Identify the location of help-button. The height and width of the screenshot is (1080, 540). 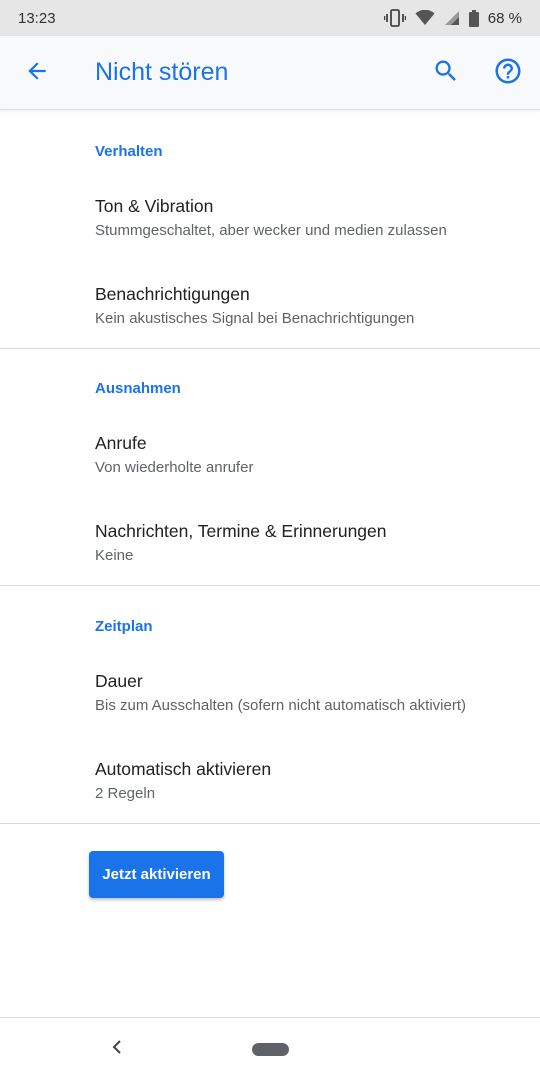
(508, 73).